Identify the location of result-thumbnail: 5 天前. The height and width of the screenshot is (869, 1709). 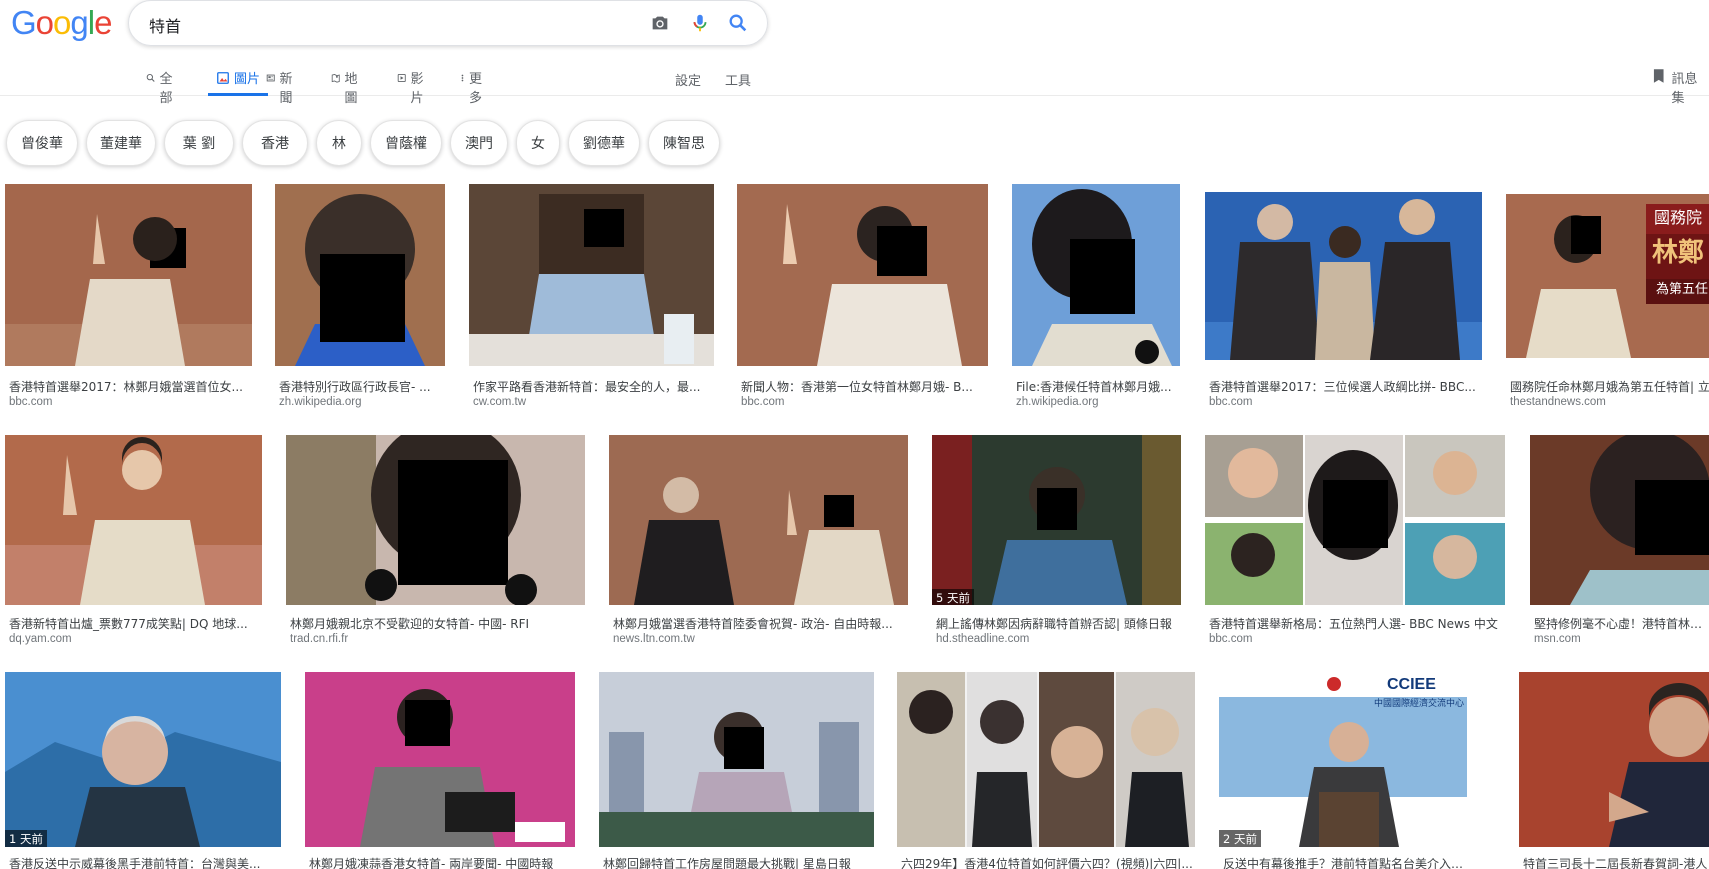
(1056, 520).